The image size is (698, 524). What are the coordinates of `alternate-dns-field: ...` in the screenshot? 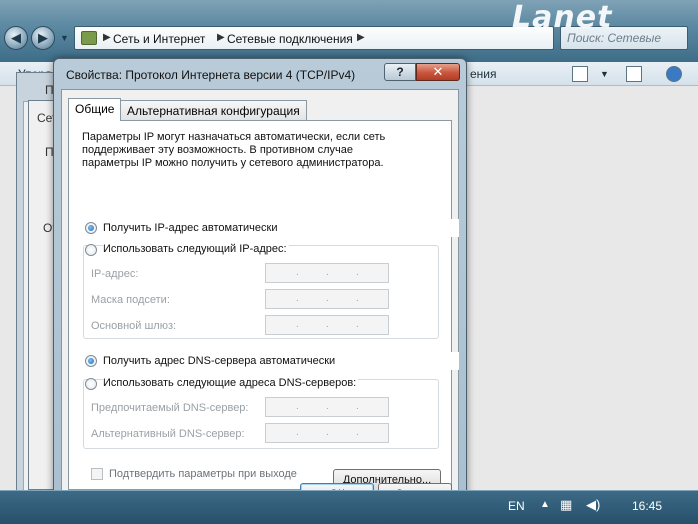 It's located at (327, 433).